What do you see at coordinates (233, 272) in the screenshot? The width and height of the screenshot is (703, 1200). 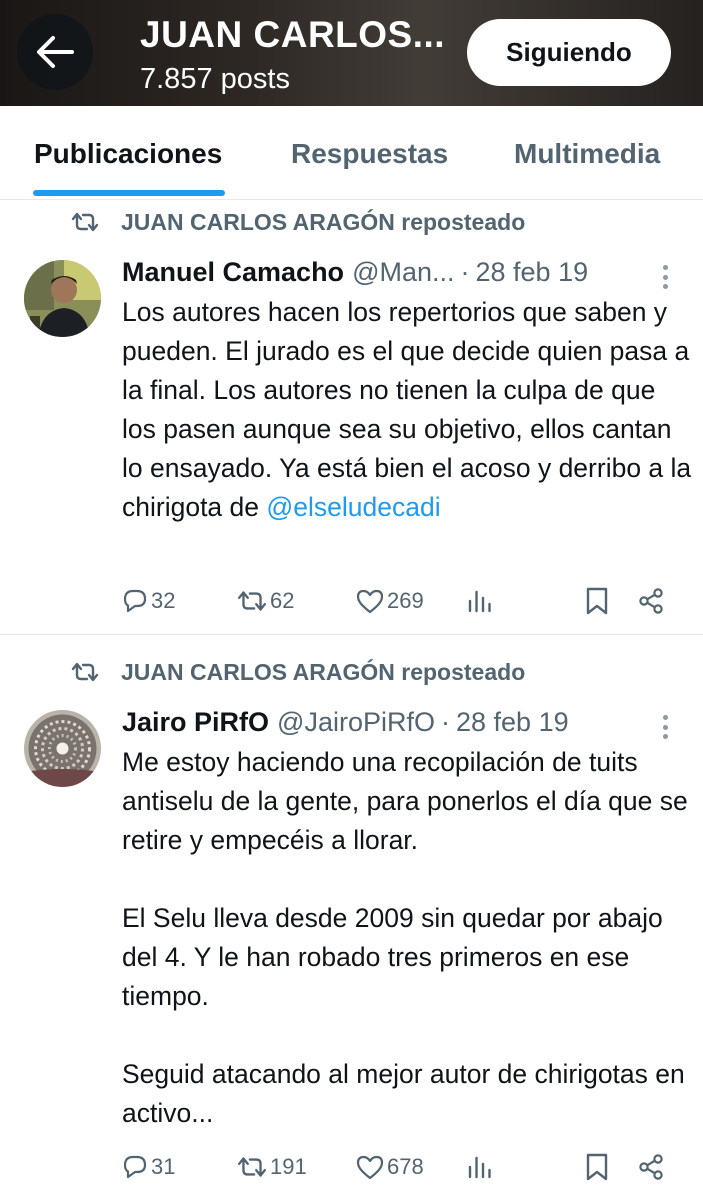 I see `author-name: Manuel Camacho` at bounding box center [233, 272].